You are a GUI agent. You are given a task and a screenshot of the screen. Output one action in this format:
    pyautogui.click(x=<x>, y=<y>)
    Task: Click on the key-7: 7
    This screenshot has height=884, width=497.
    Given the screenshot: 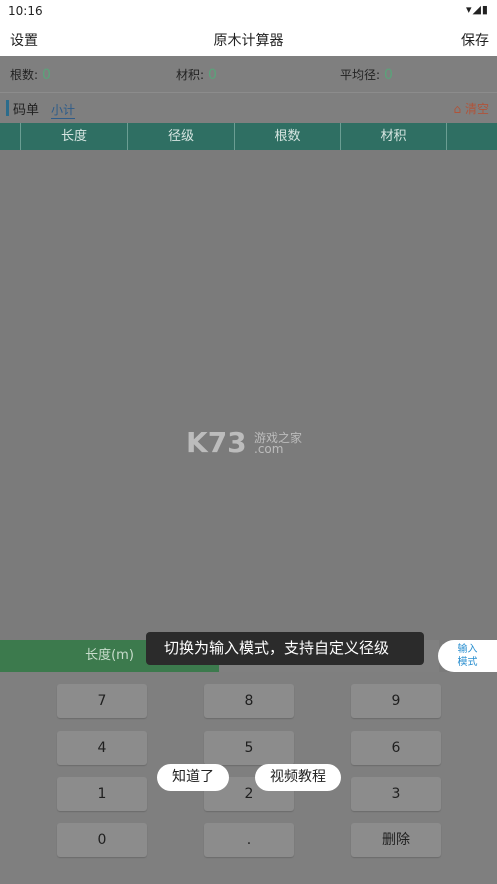 What is the action you would take?
    pyautogui.click(x=102, y=701)
    